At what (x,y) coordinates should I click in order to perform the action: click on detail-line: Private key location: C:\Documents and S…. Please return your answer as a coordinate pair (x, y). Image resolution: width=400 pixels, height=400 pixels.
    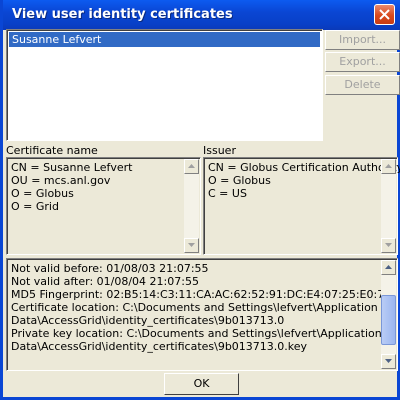
    Looking at the image, I should click on (196, 333).